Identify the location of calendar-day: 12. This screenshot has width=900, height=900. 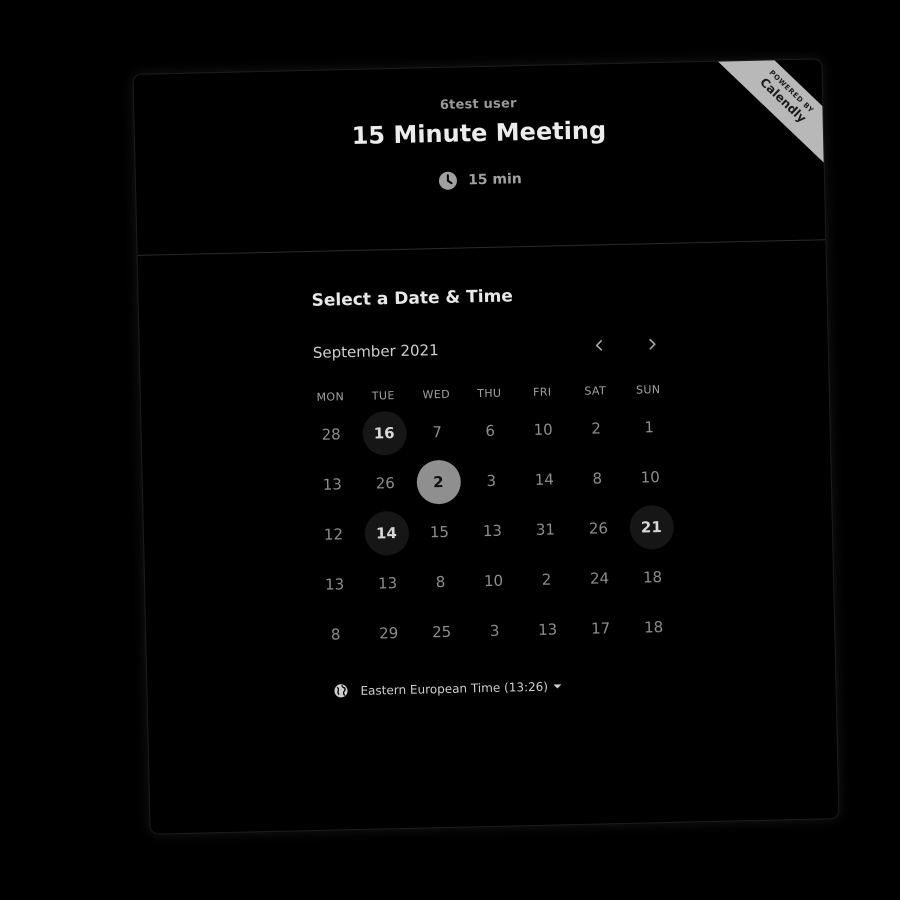
(333, 534).